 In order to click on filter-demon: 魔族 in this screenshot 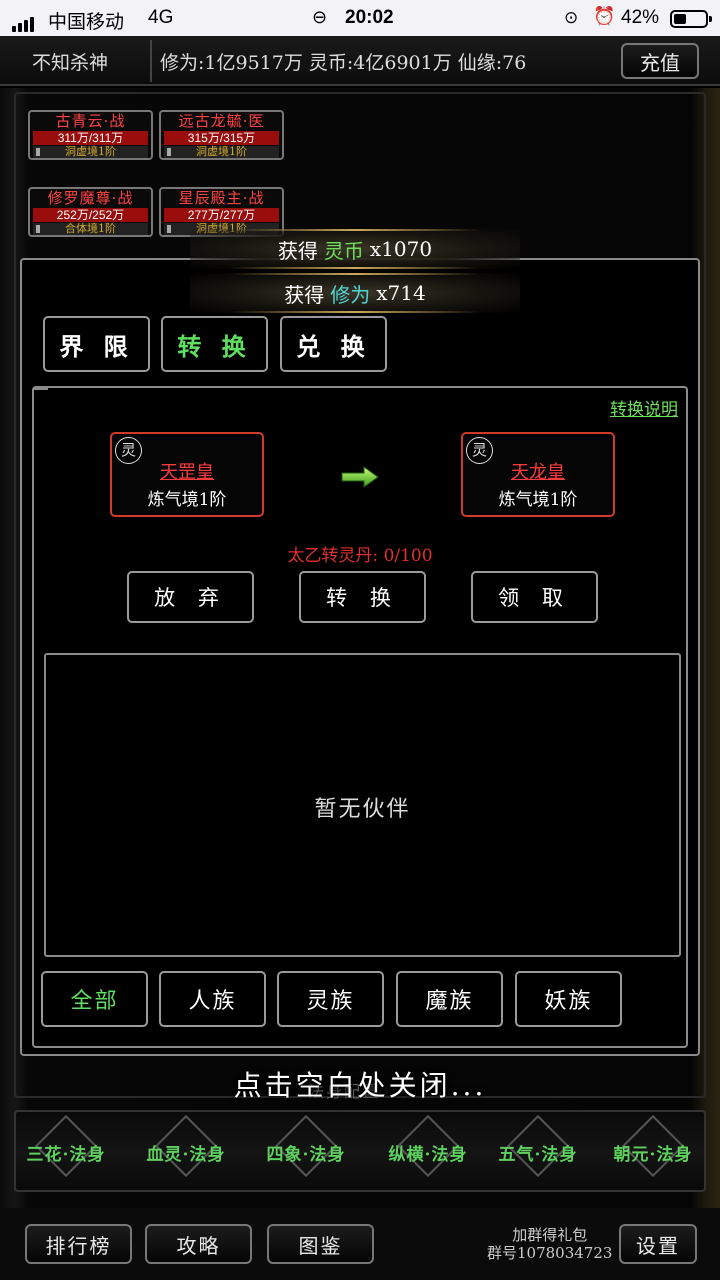, I will do `click(449, 999)`.